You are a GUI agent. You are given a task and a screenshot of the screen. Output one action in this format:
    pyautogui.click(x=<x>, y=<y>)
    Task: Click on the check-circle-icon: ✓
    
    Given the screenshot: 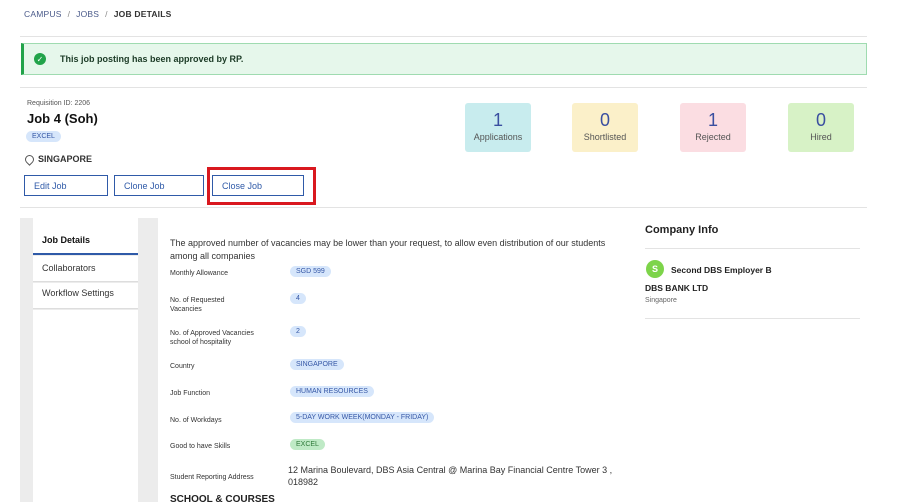 What is the action you would take?
    pyautogui.click(x=40, y=59)
    